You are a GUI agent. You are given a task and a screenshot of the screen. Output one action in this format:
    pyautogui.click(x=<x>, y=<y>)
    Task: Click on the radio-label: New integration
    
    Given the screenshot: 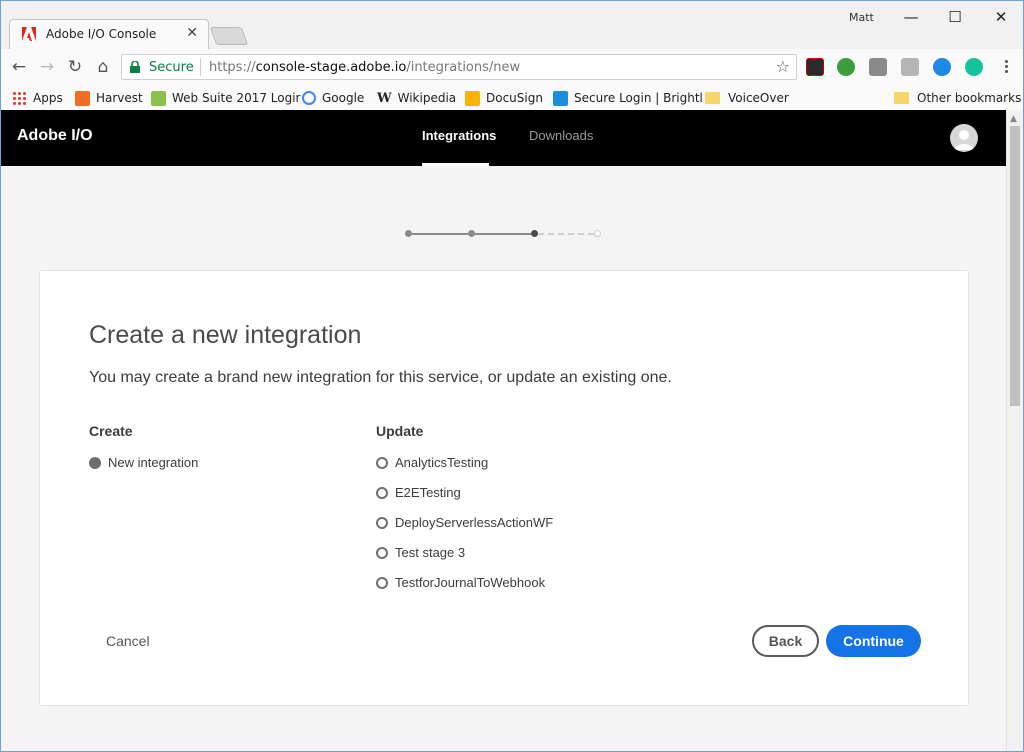 What is the action you would take?
    pyautogui.click(x=153, y=462)
    